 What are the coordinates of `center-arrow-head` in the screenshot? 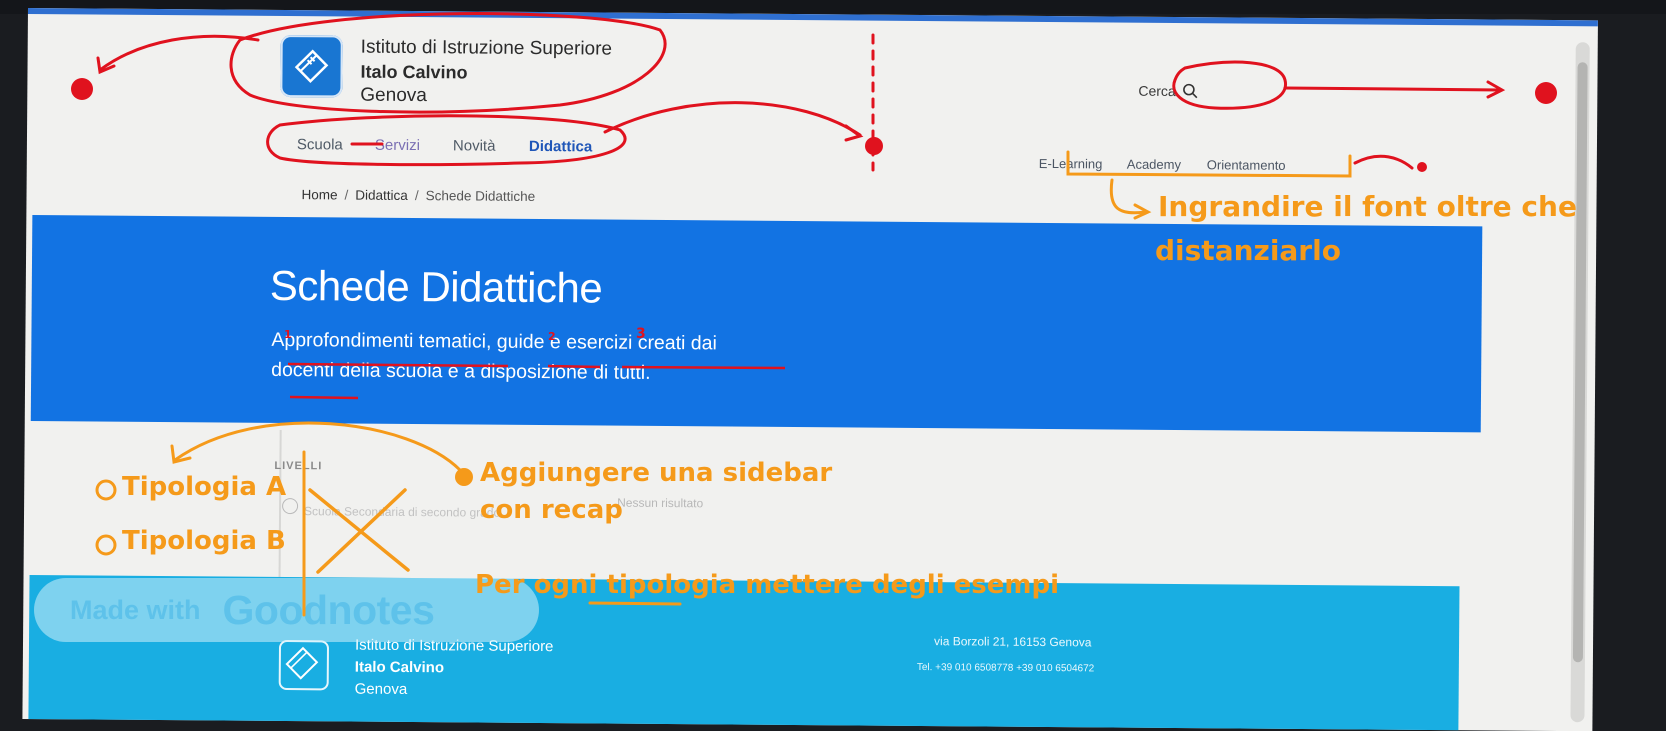 It's located at (854, 133).